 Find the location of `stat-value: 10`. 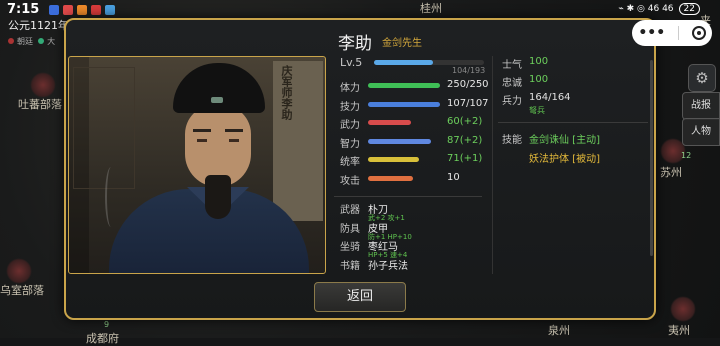

stat-value: 10 is located at coordinates (453, 177).